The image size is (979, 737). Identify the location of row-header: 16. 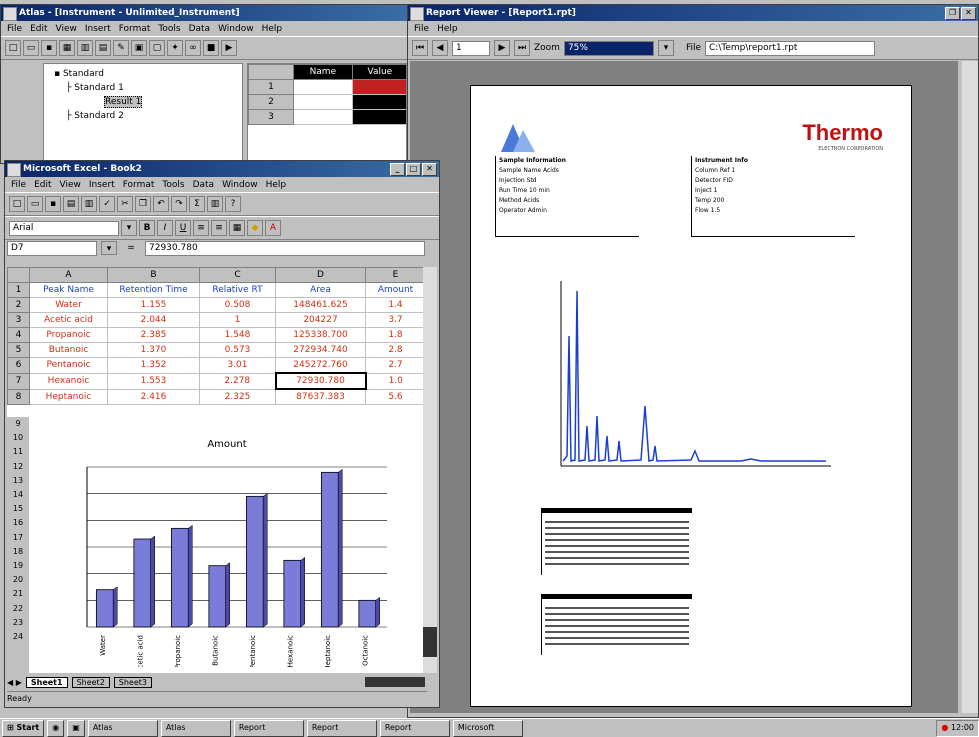
(18, 523).